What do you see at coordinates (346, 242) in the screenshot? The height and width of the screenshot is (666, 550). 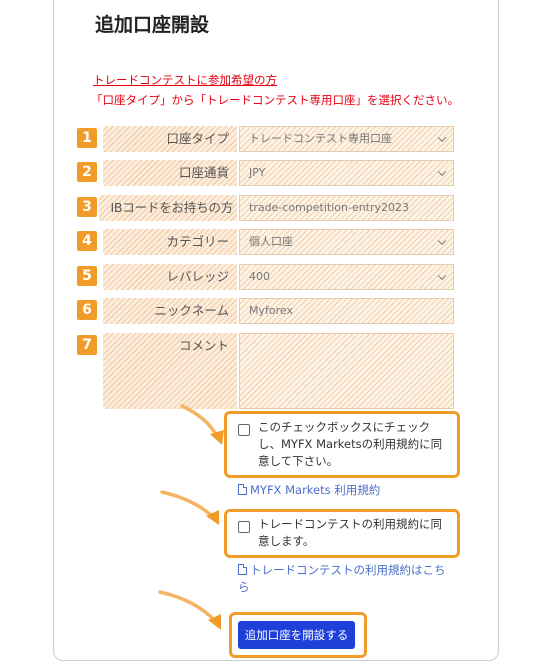 I see `category-select: 個人口座` at bounding box center [346, 242].